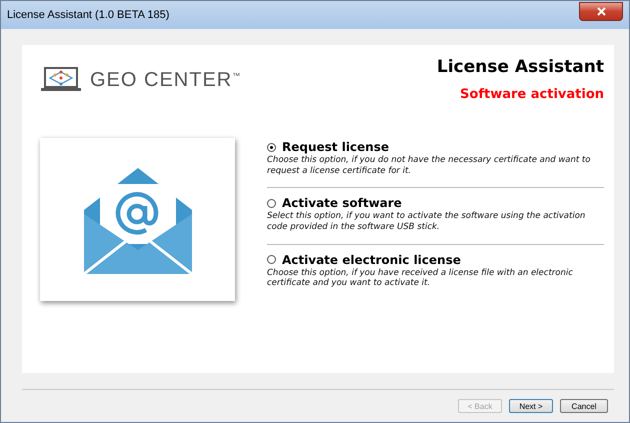  I want to click on dialog-subtitle: Software activation, so click(532, 94).